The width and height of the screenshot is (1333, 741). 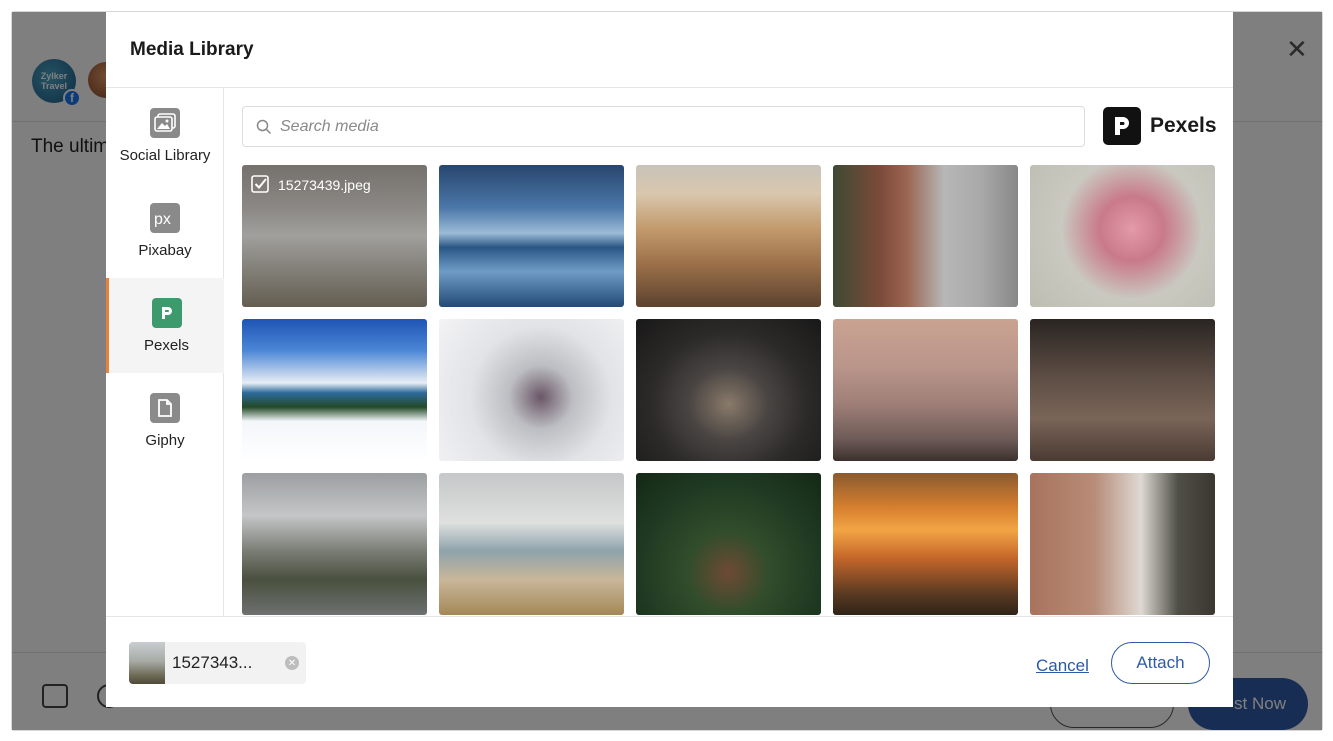 I want to click on modal-title: Media Library, so click(x=192, y=49).